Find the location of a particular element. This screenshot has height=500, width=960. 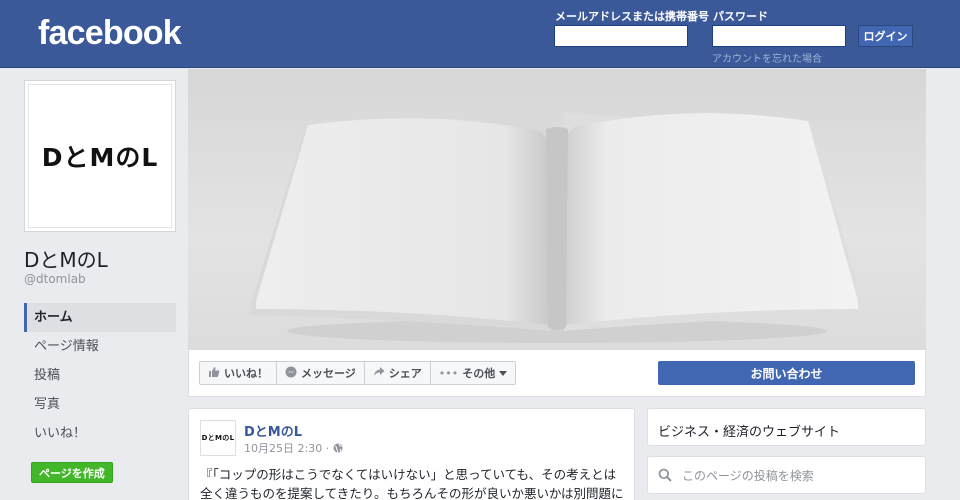

share-icon is located at coordinates (379, 373).